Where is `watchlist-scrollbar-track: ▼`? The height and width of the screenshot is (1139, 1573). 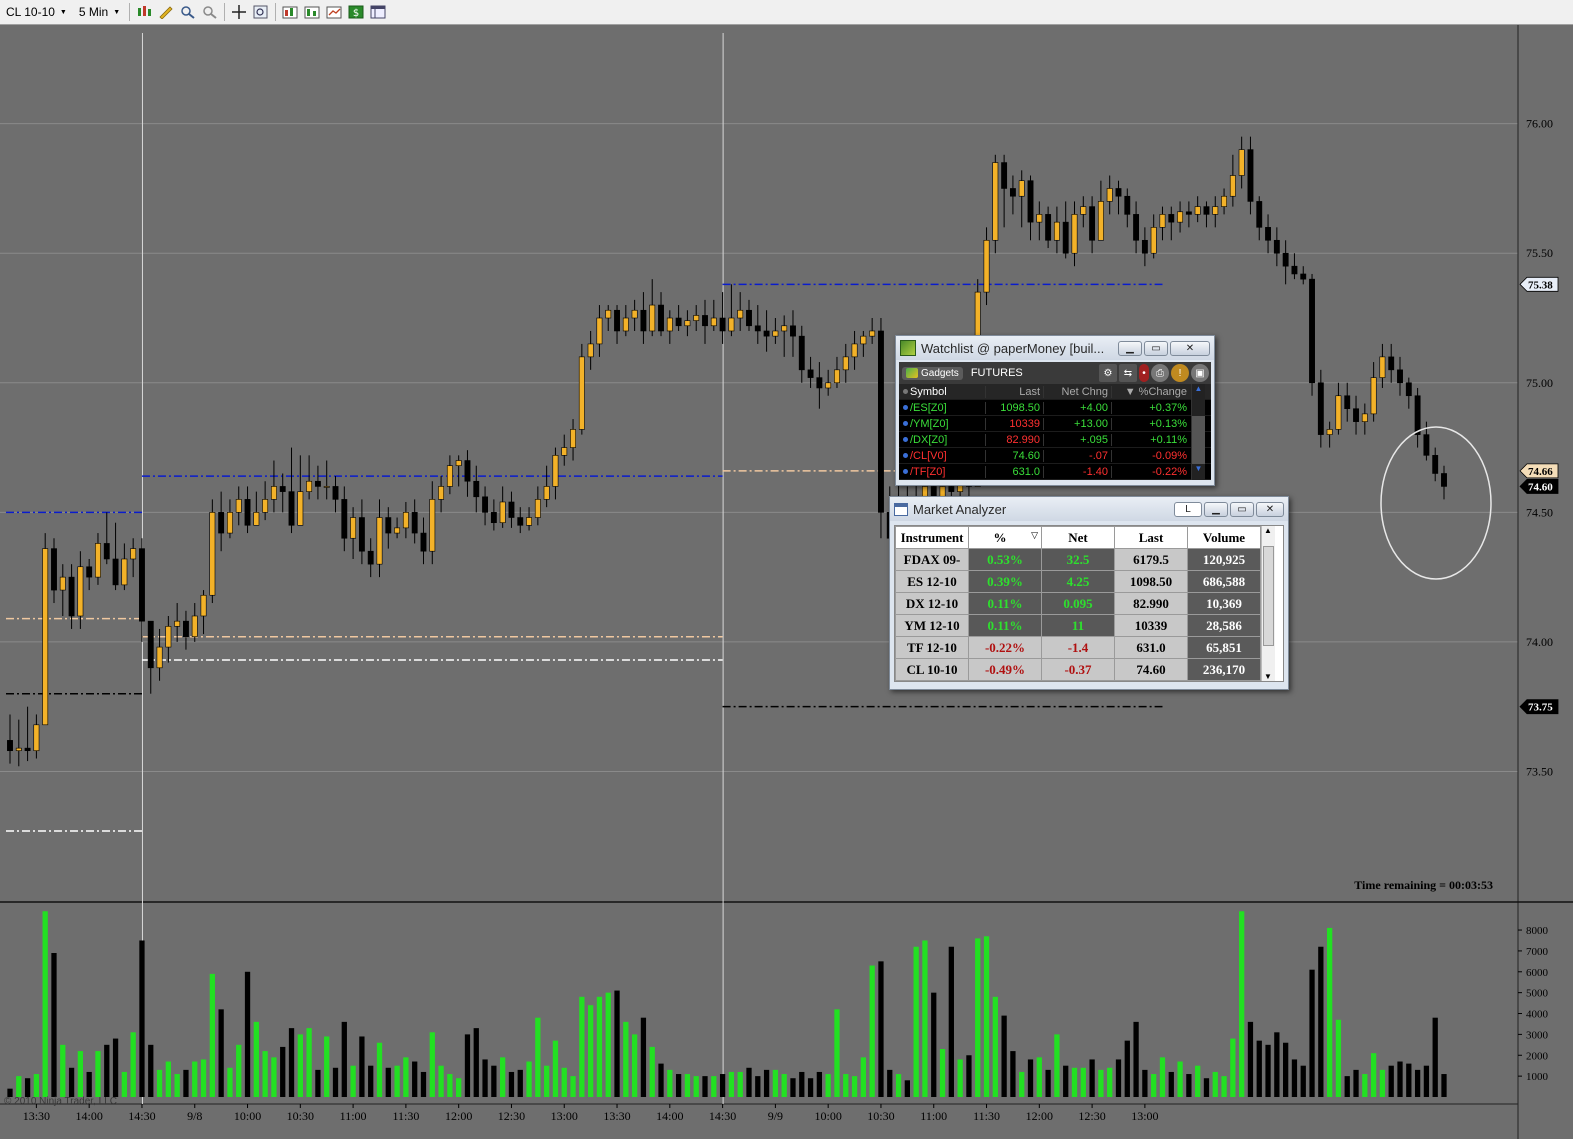
watchlist-scrollbar-track: ▼ is located at coordinates (1198, 471).